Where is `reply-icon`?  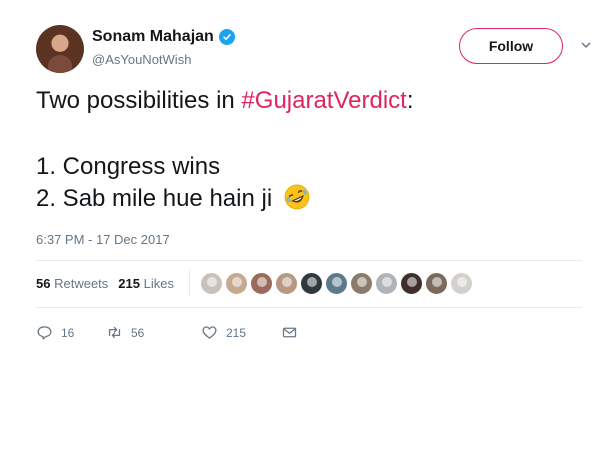 reply-icon is located at coordinates (44, 333).